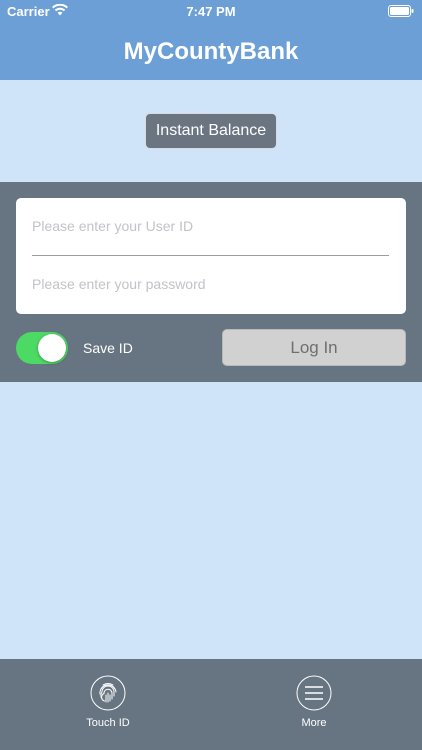 This screenshot has height=750, width=422. I want to click on app-header: Carrier 7:47 PM MyCountyBank, so click(211, 40).